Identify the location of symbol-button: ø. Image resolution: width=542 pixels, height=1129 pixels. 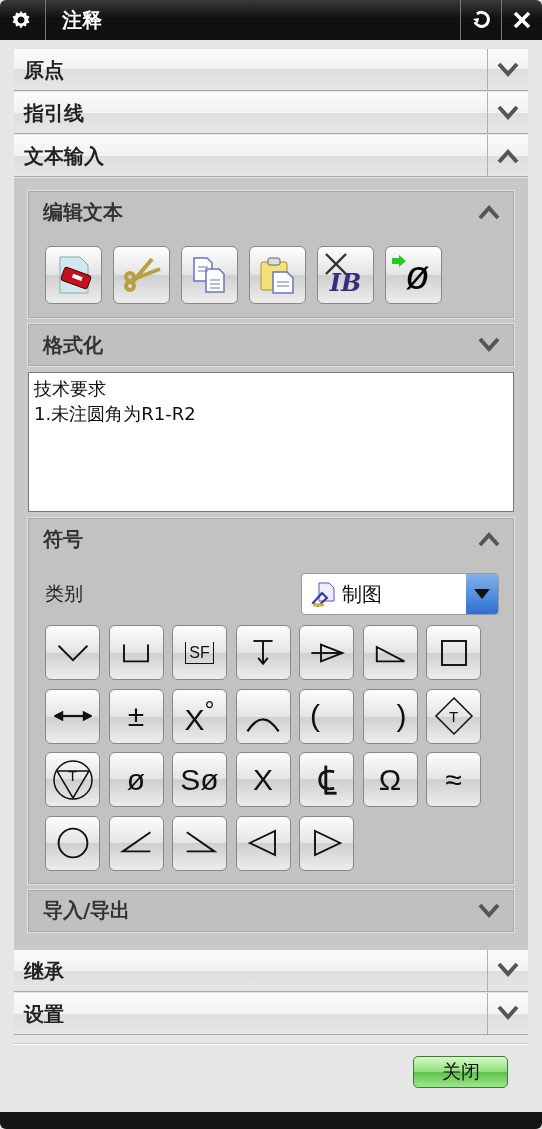
(136, 779).